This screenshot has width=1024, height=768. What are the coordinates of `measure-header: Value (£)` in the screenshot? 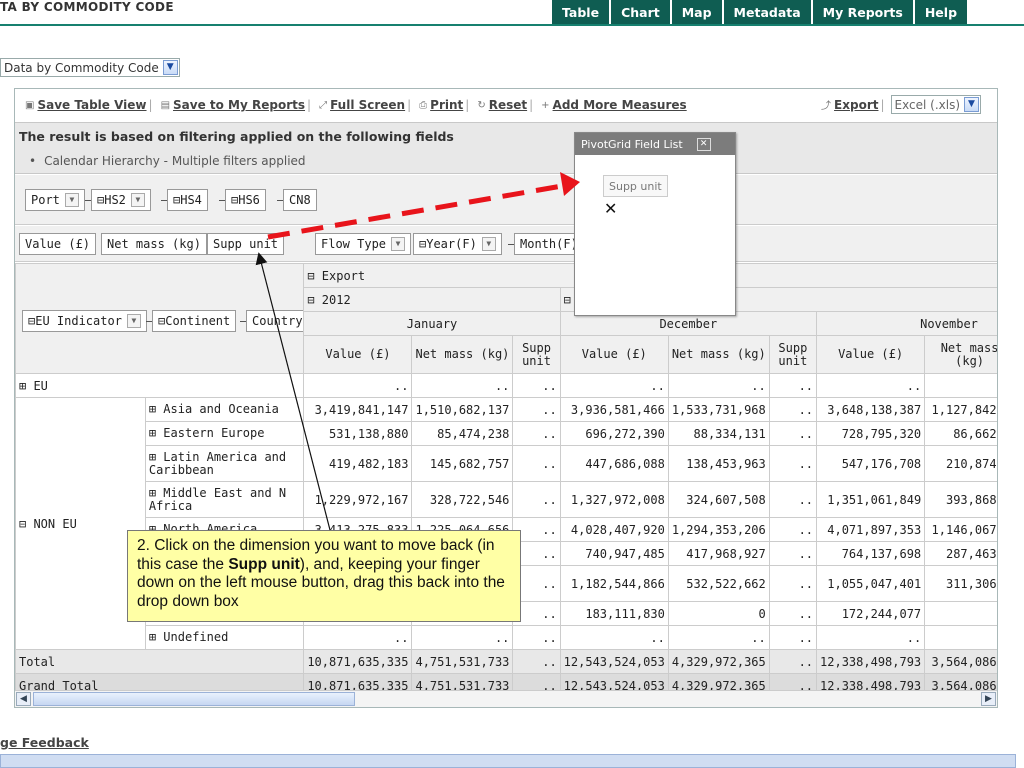 It's located at (871, 354).